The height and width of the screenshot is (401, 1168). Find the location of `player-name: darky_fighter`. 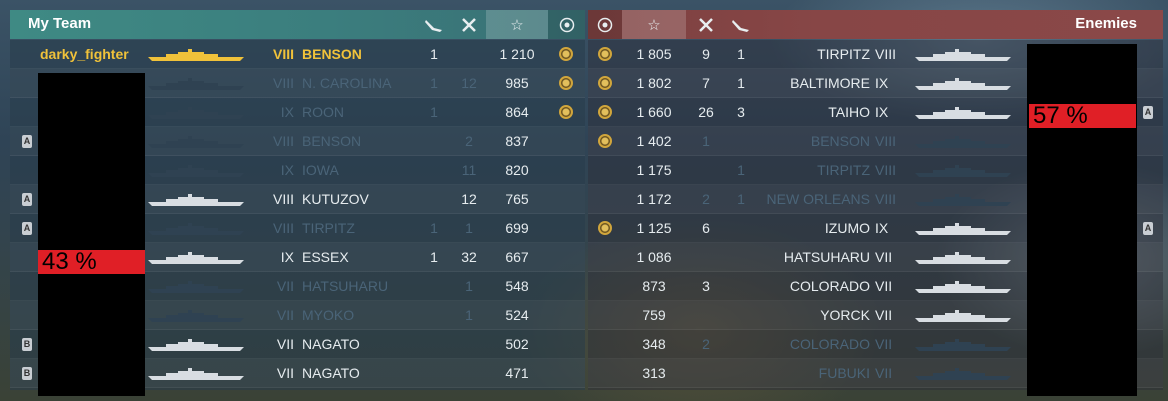

player-name: darky_fighter is located at coordinates (84, 54).